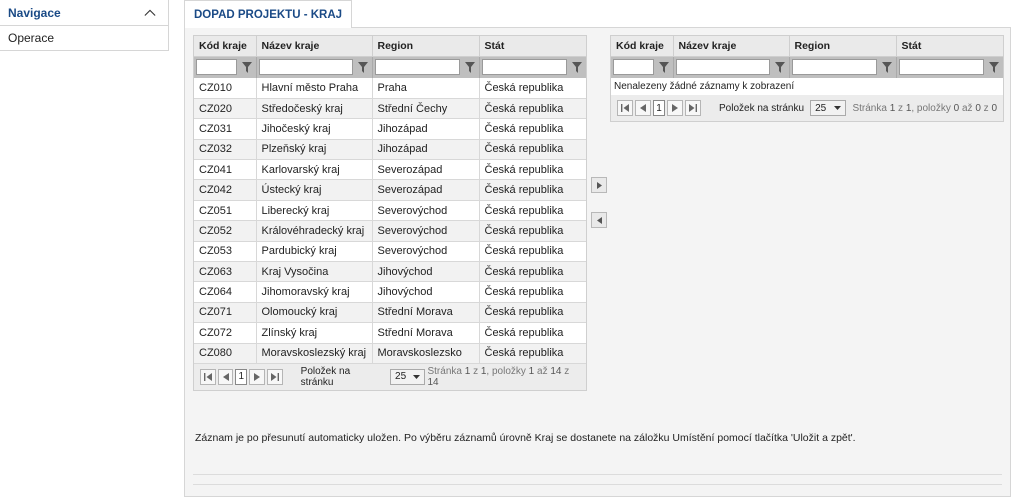 The width and height of the screenshot is (1023, 502). Describe the element at coordinates (31, 38) in the screenshot. I see `sidebar-item-label: Operace` at that location.